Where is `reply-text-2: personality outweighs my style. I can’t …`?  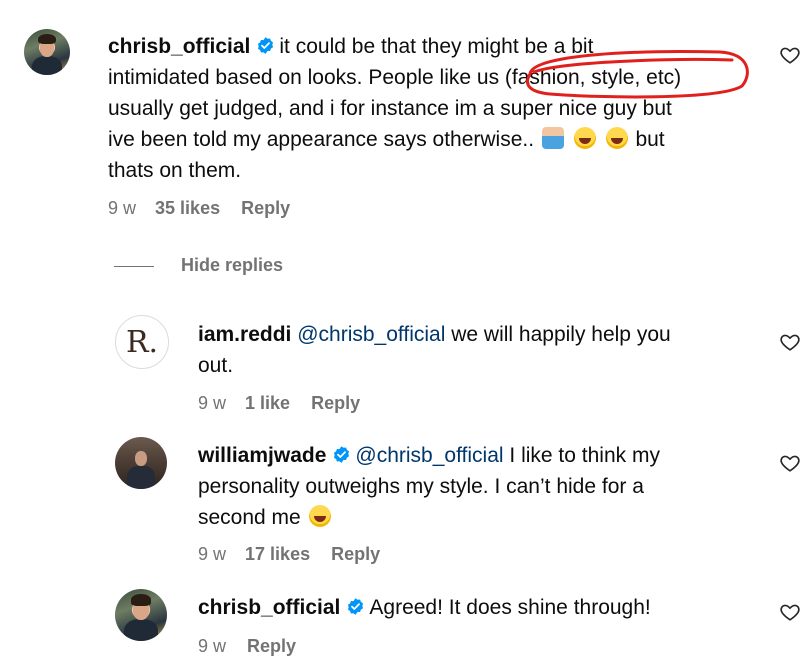
reply-text-2: personality outweighs my style. I can’t … is located at coordinates (421, 486).